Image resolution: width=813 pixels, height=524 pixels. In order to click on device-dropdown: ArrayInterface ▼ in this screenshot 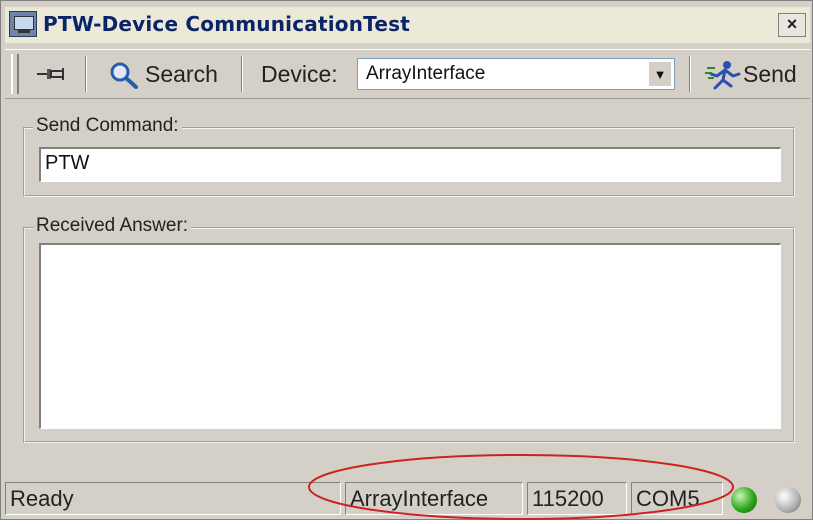, I will do `click(516, 74)`.